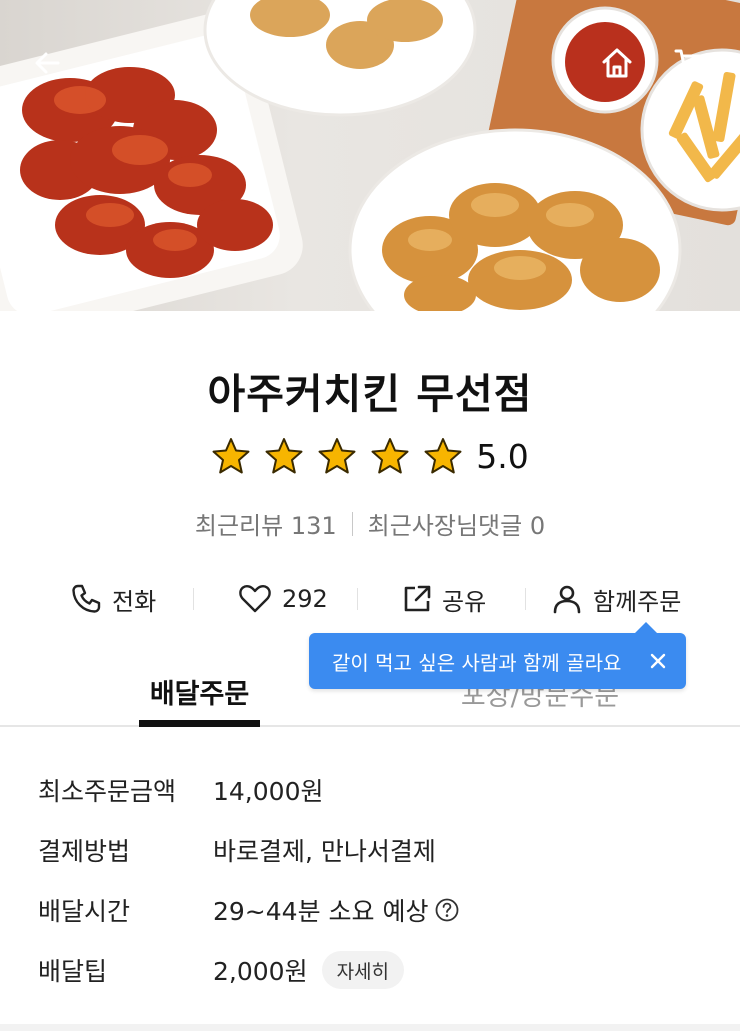 The image size is (740, 1031). Describe the element at coordinates (370, 394) in the screenshot. I see `store-name: 아주커치킨 무선점` at that location.